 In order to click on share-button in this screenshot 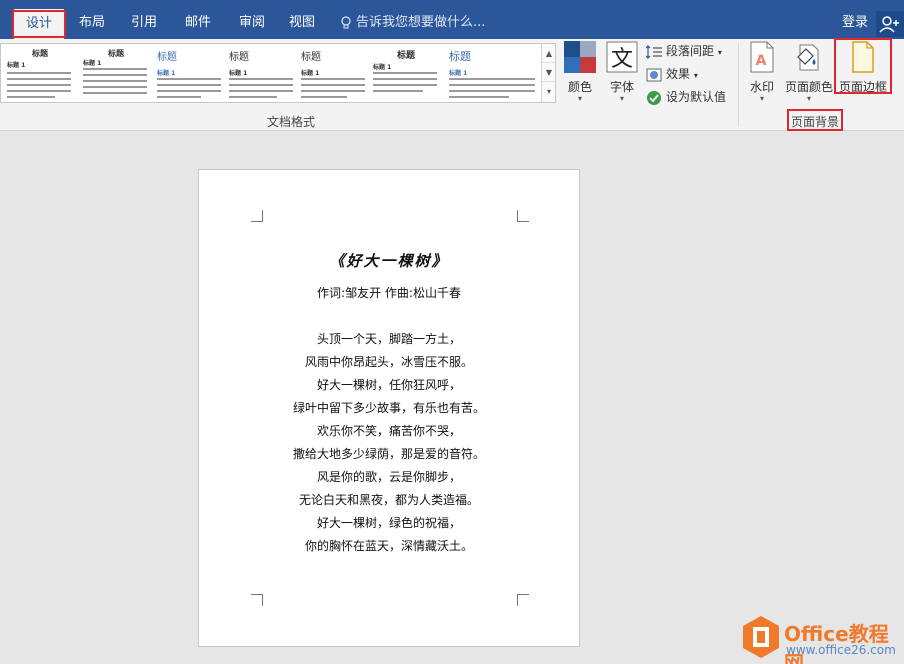, I will do `click(890, 24)`.